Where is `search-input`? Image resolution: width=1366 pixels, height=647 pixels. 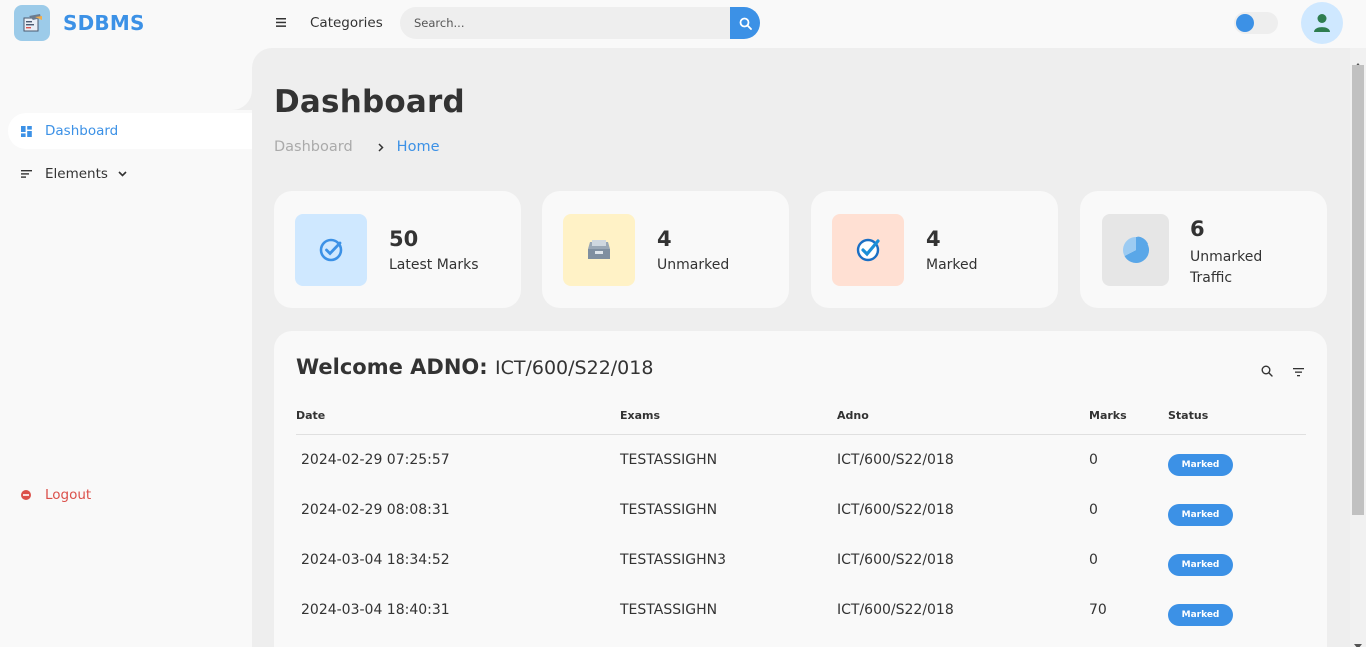
search-input is located at coordinates (565, 23).